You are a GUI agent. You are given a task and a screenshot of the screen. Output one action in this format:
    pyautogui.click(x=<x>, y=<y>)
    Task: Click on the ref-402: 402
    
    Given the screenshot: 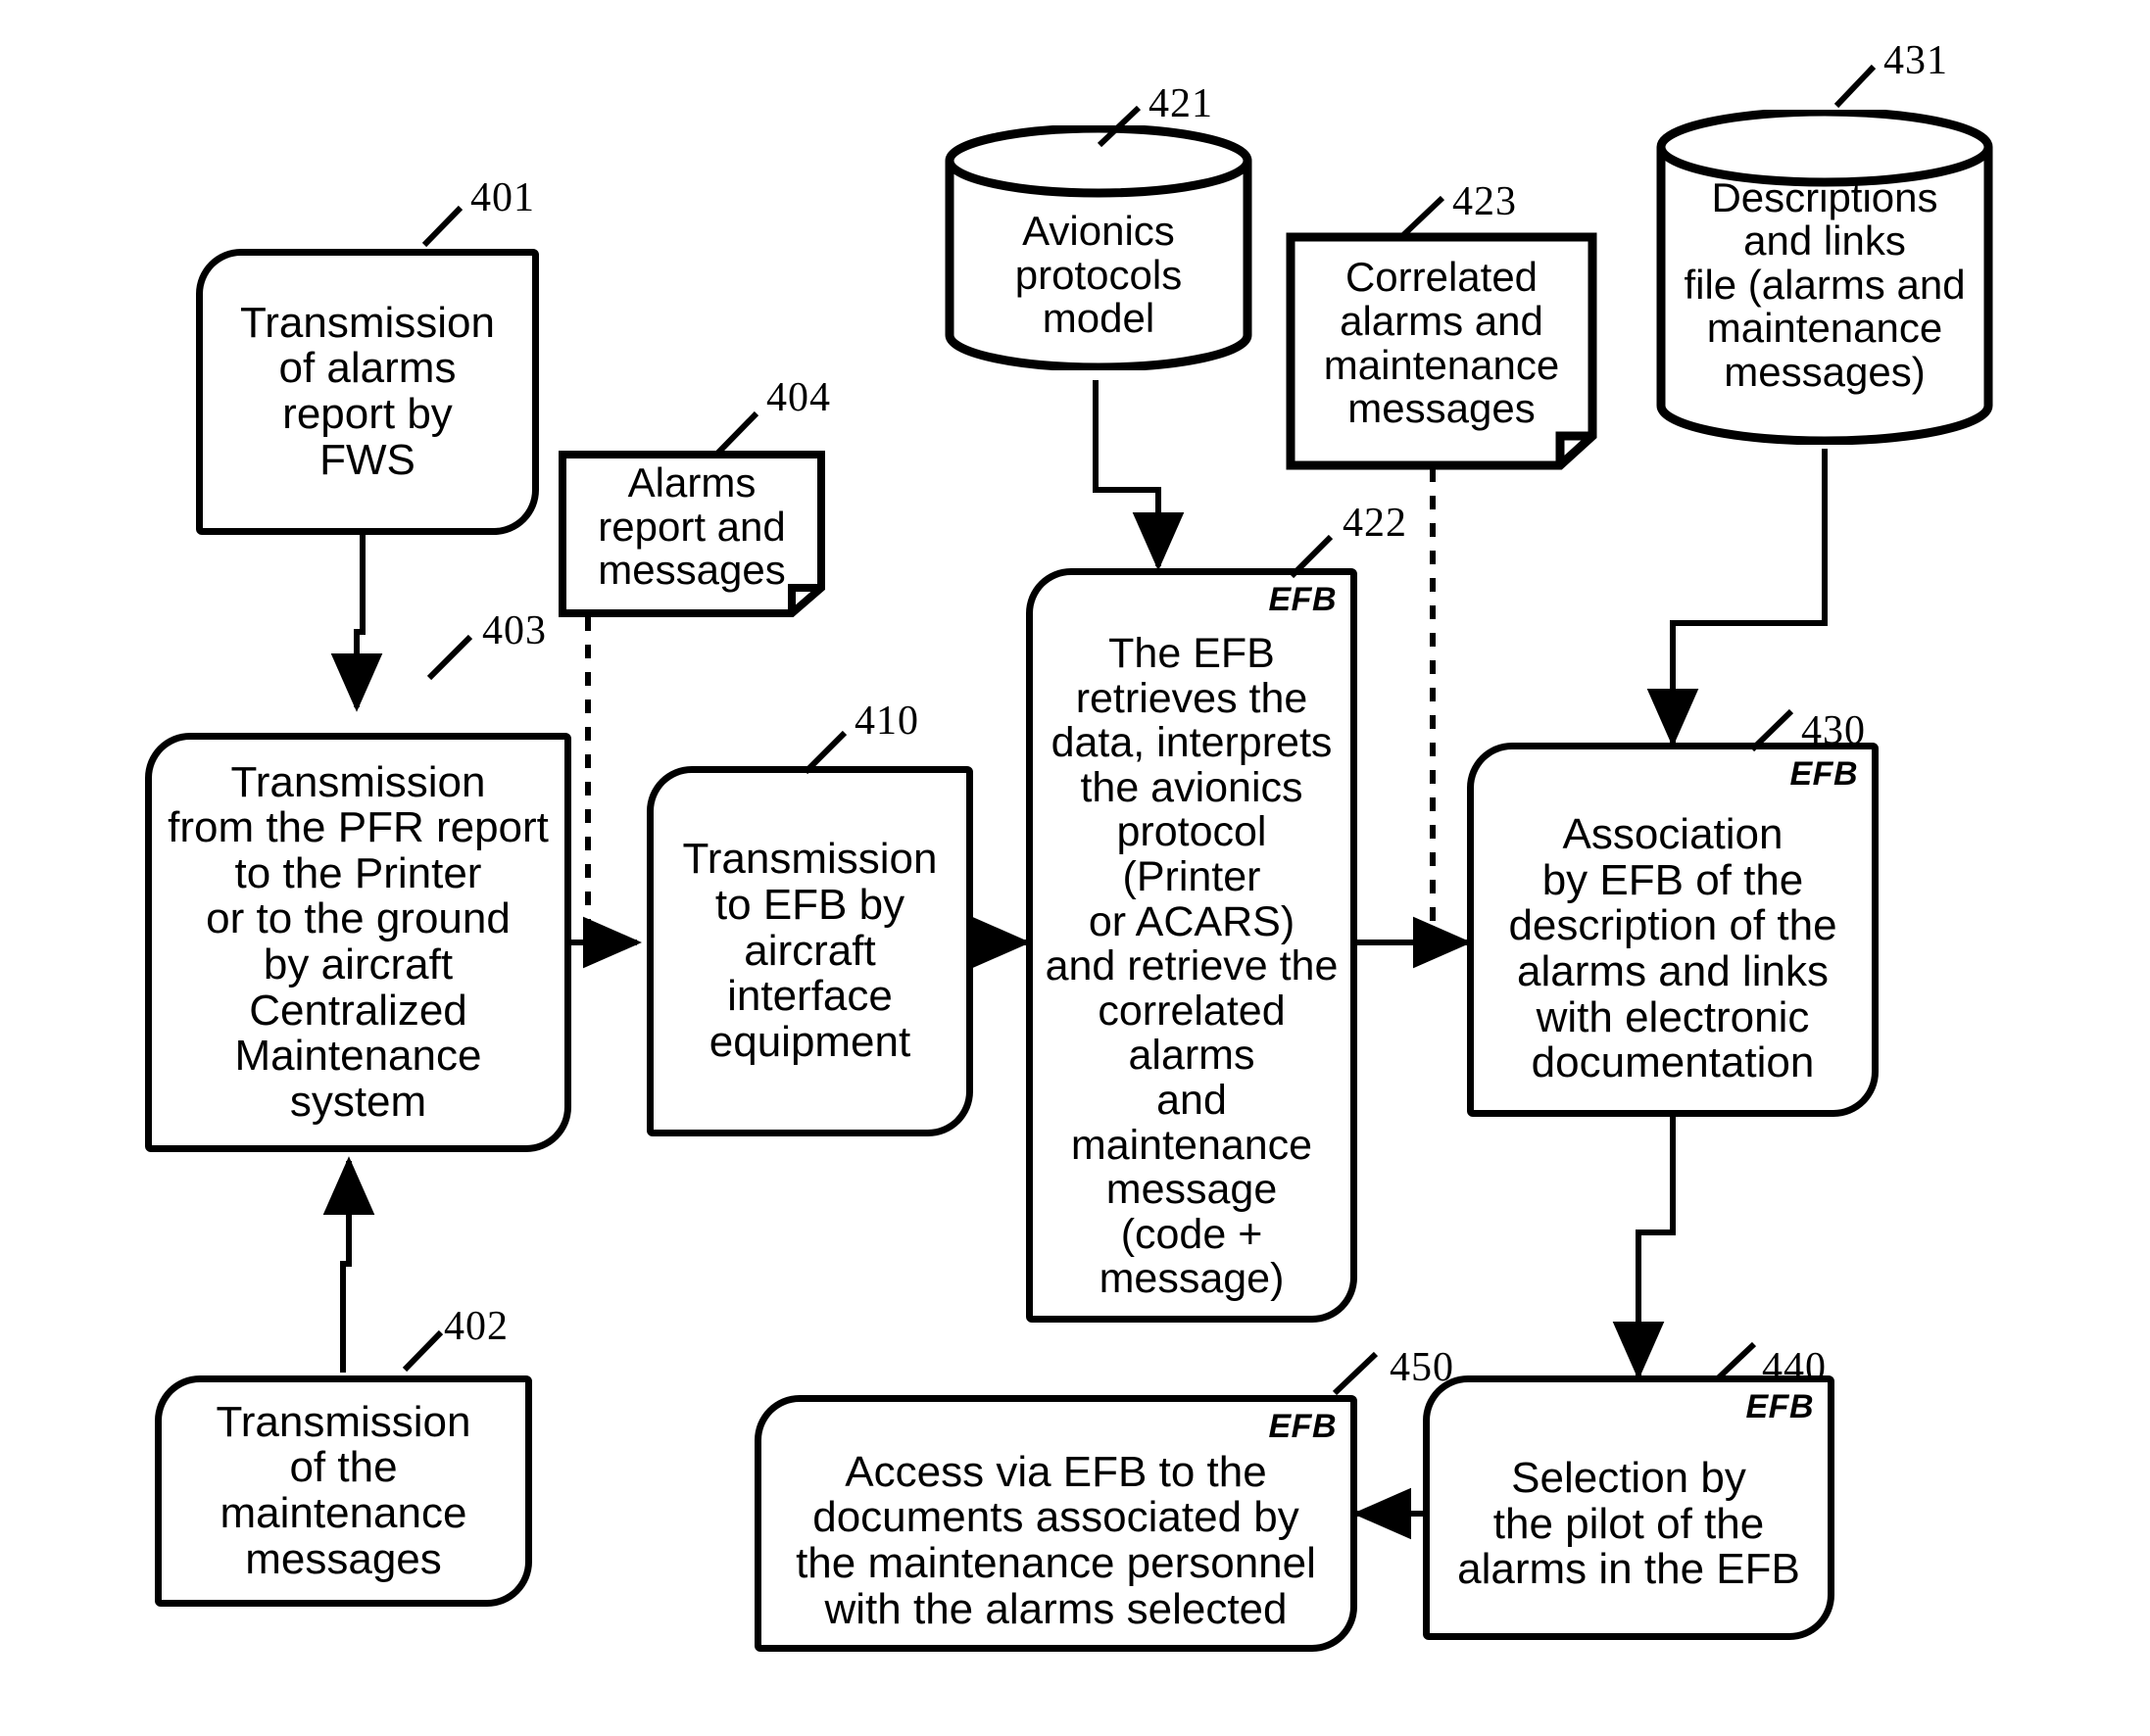 What is the action you would take?
    pyautogui.click(x=476, y=1326)
    